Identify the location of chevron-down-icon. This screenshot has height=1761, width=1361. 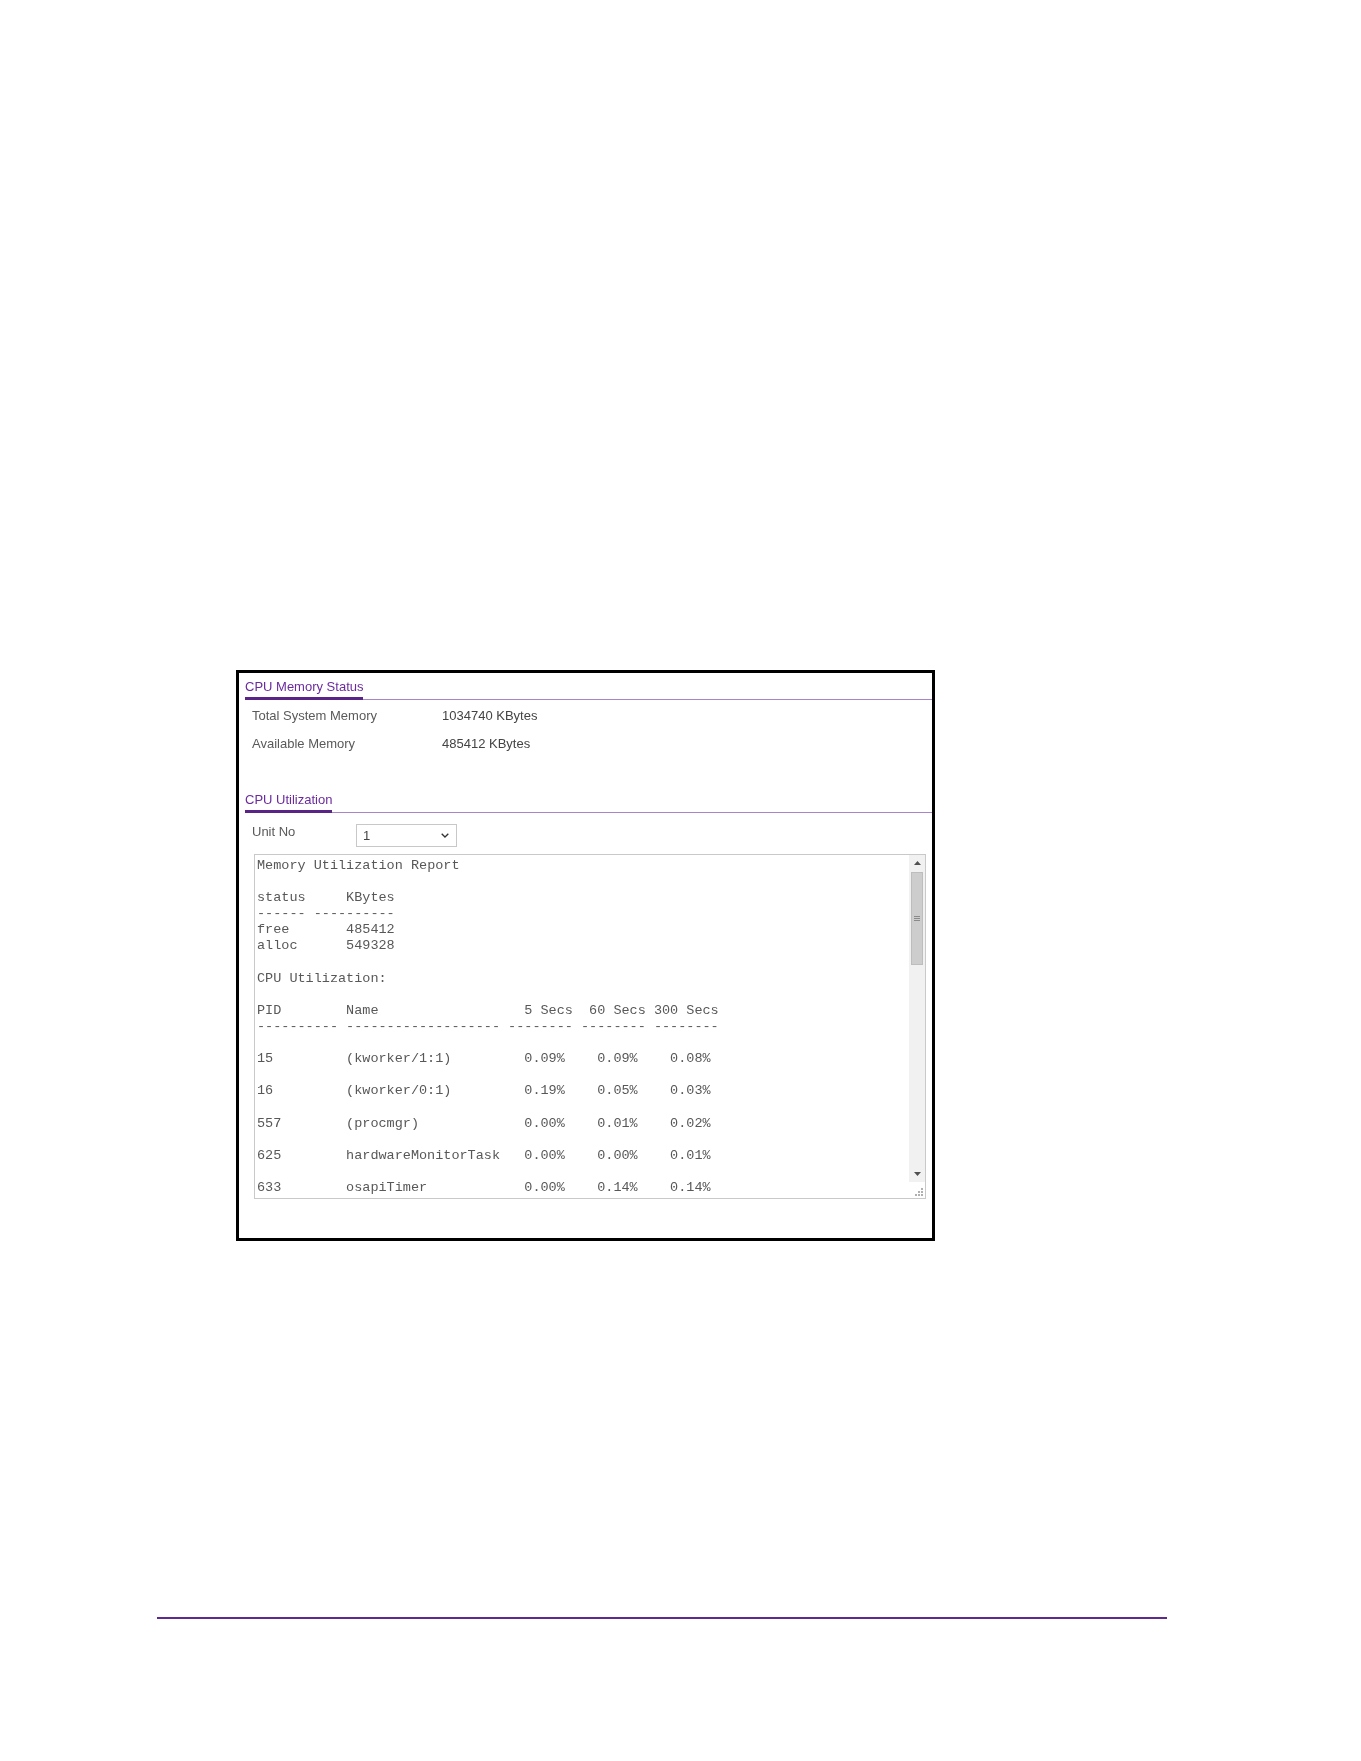
(445, 835).